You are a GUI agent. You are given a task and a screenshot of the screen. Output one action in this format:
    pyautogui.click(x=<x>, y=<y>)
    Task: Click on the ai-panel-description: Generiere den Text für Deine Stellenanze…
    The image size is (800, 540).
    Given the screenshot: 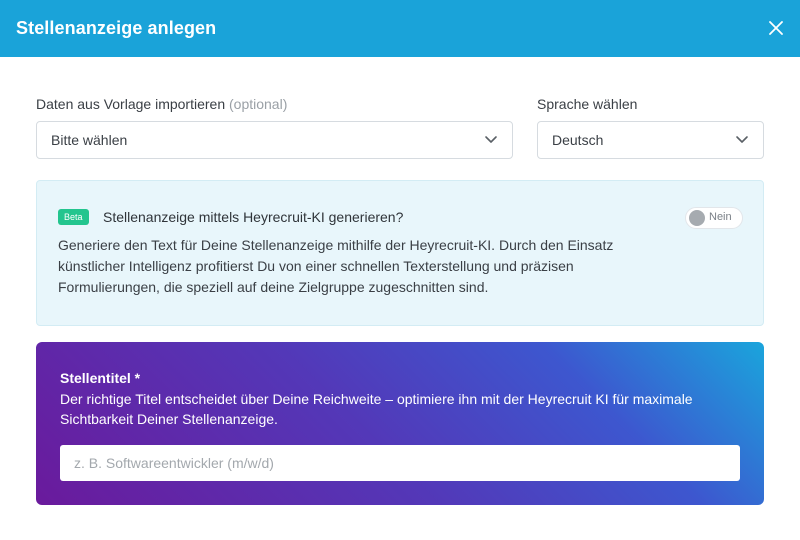 What is the action you would take?
    pyautogui.click(x=336, y=266)
    